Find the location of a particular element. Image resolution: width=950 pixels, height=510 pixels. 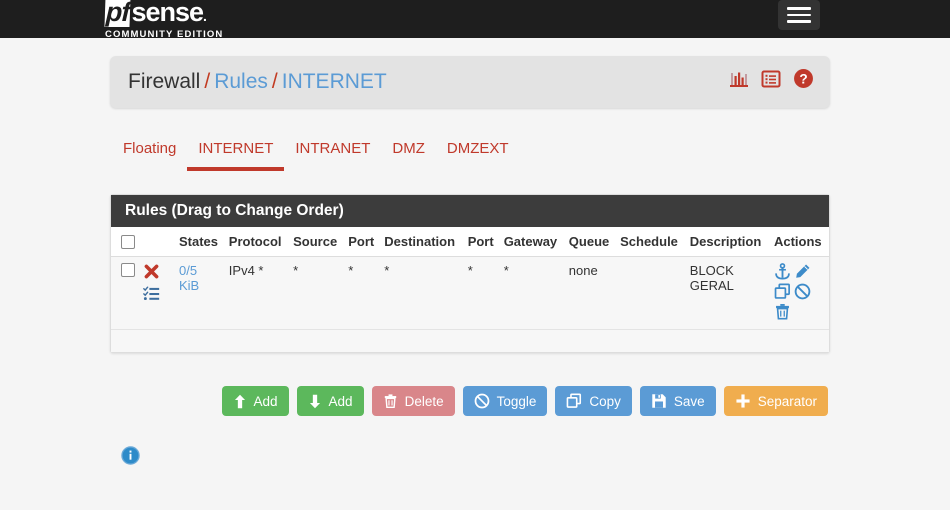

toggle-button: Toggle is located at coordinates (505, 401).